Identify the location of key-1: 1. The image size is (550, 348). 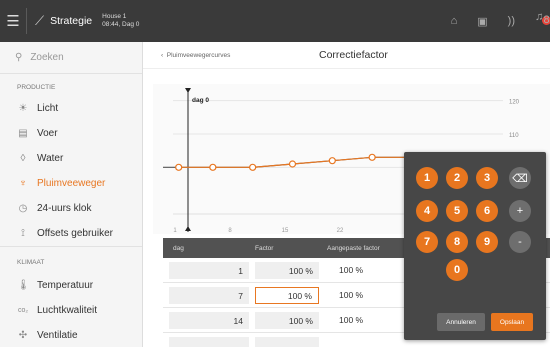
(427, 178).